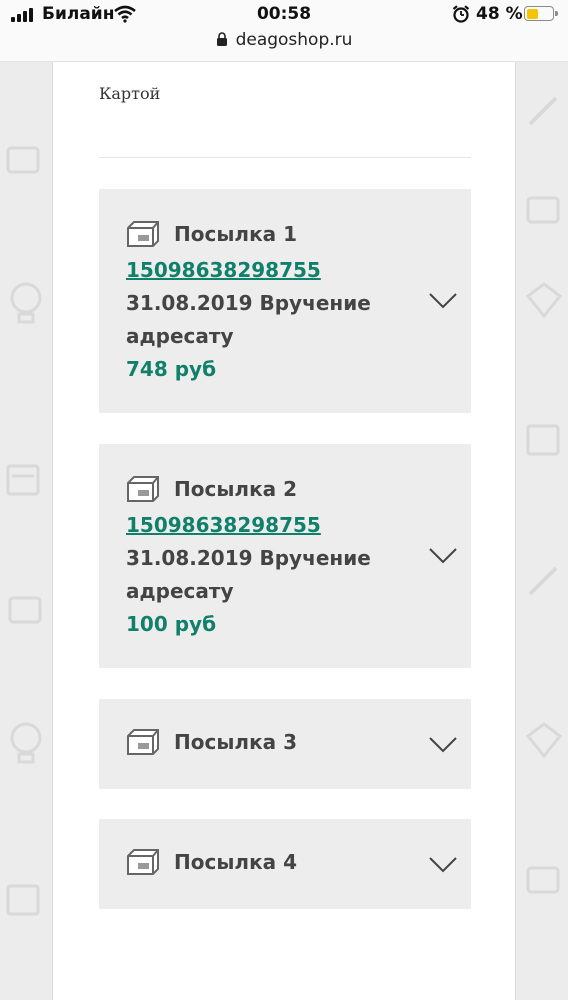  Describe the element at coordinates (171, 369) in the screenshot. I see `parcel-price: 748 руб` at that location.